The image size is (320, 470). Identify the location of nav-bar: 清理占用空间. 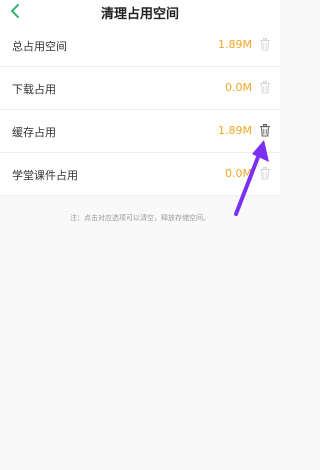
(140, 12).